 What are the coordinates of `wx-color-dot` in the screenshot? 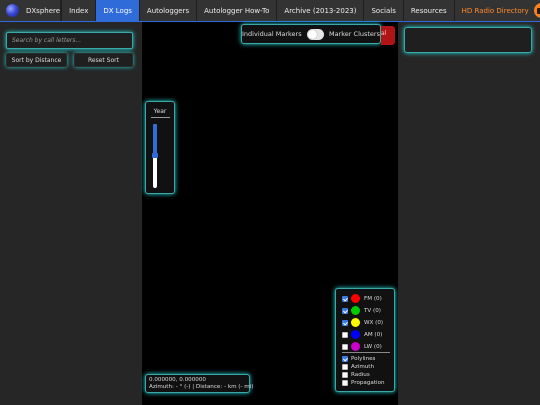 It's located at (355, 322).